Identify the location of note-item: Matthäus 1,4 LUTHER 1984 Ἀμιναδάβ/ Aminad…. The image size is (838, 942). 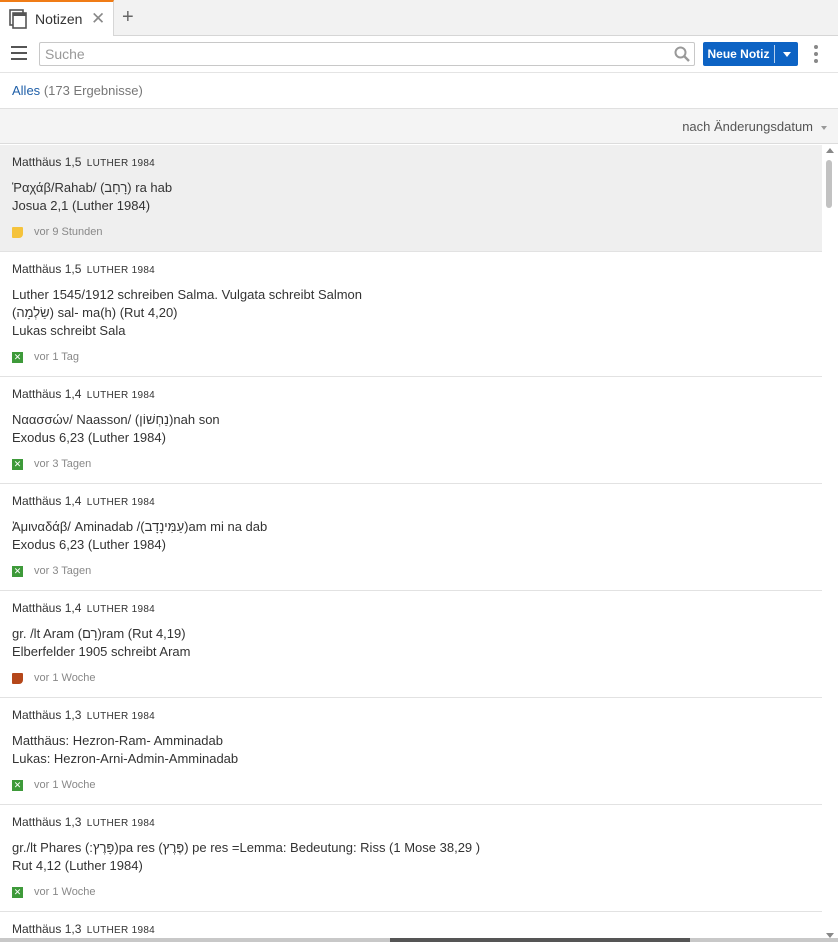
(411, 537).